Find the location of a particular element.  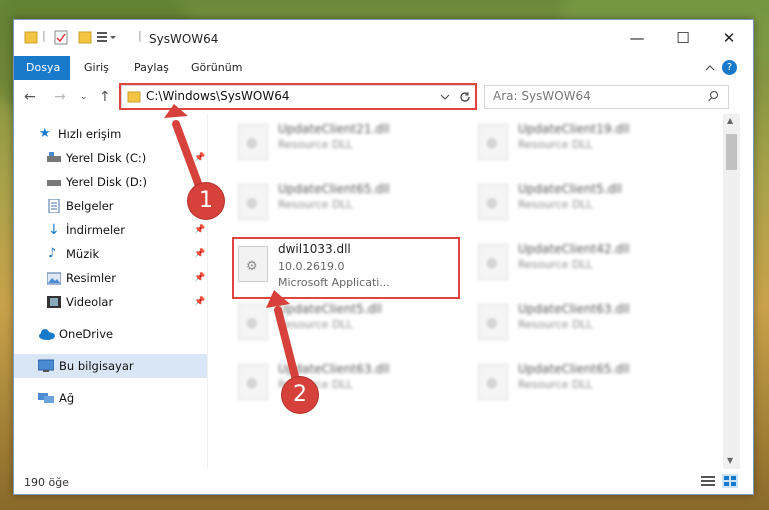

step-badge-2: 2 is located at coordinates (300, 395).